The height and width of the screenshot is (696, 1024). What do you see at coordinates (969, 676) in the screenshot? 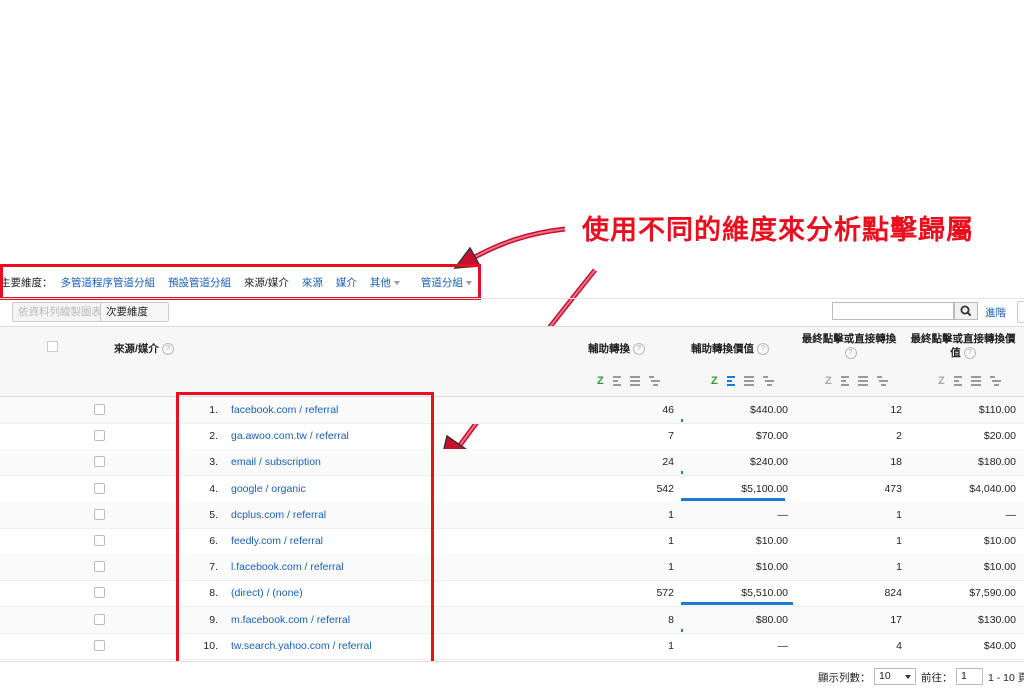
I see `goto-page-input: 1` at bounding box center [969, 676].